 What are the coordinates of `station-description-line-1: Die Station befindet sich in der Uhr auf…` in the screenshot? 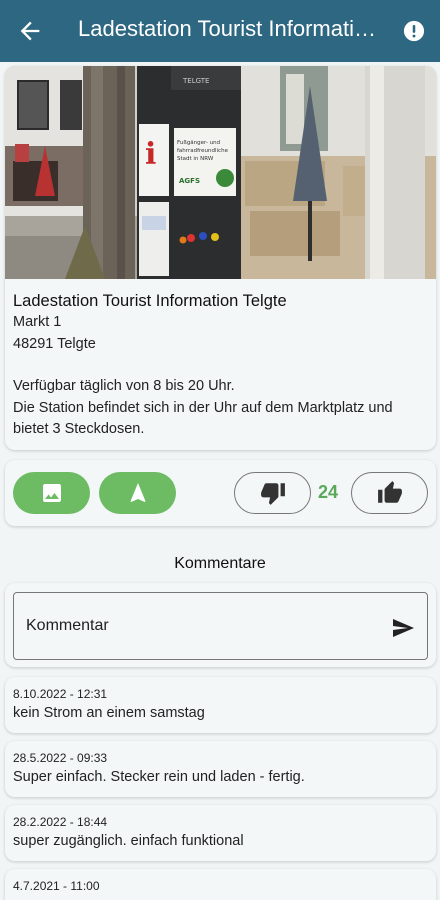 It's located at (203, 407).